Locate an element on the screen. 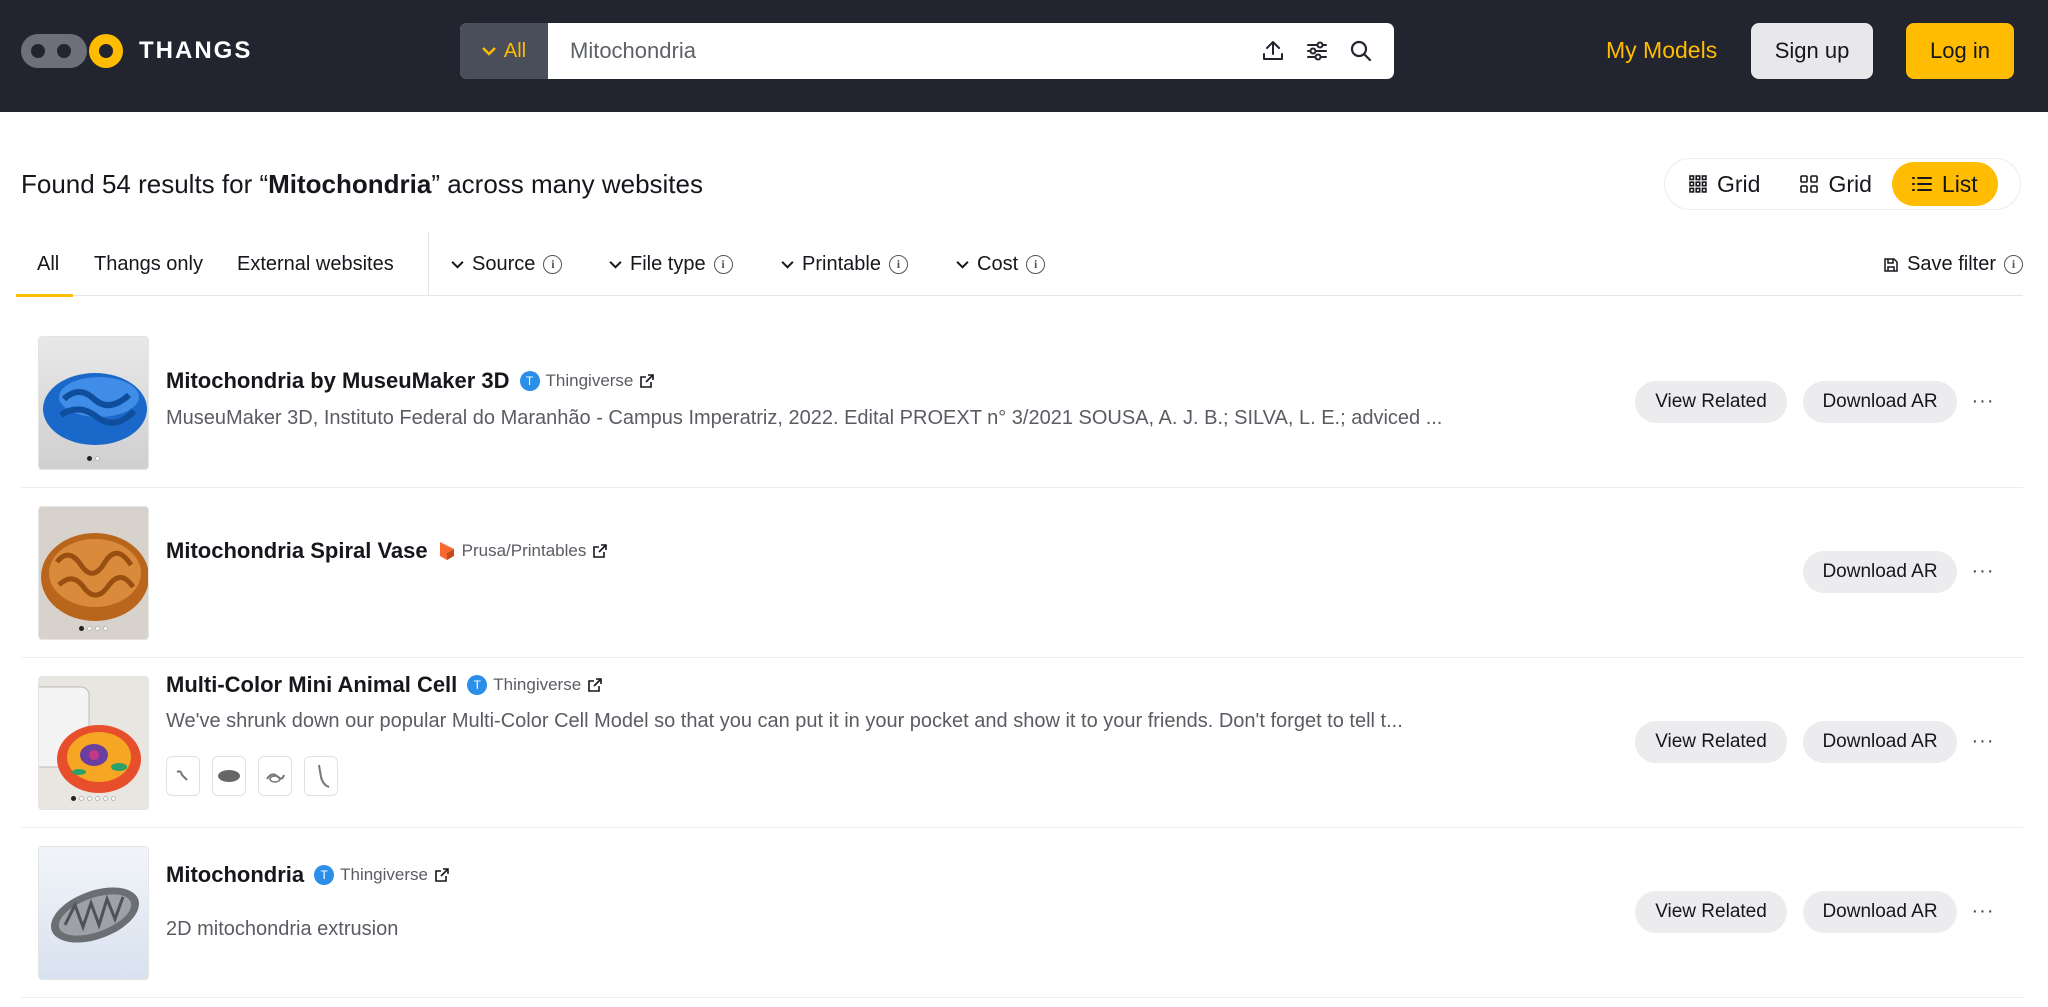 This screenshot has height=1007, width=2048. printable-filter-dropdown: Printable i is located at coordinates (844, 264).